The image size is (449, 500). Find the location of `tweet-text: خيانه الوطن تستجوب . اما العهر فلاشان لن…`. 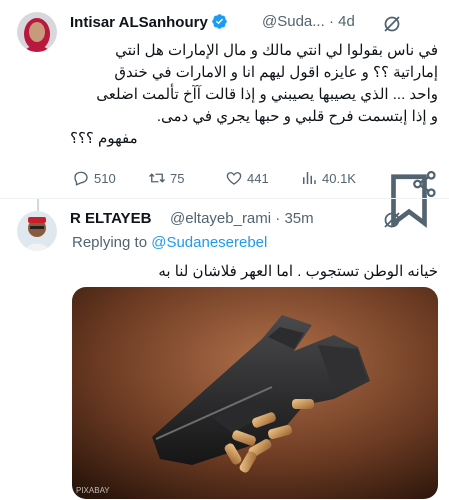

tweet-text: خيانه الوطن تستجوب . اما العهر فلاشان لن… is located at coordinates (298, 271).